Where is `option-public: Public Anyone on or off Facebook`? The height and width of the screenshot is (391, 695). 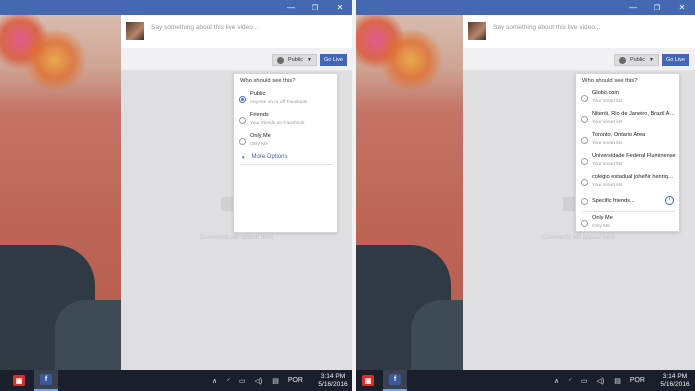 option-public: Public Anyone on or off Facebook is located at coordinates (285, 98).